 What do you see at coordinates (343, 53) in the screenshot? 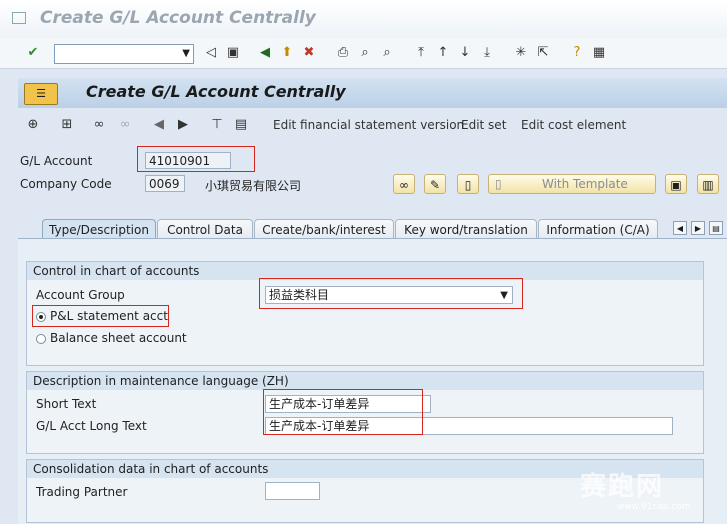
I see `print-icon: ⎙` at bounding box center [343, 53].